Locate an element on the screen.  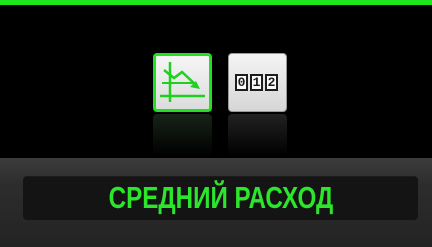
average-consumption-tile is located at coordinates (182, 82).